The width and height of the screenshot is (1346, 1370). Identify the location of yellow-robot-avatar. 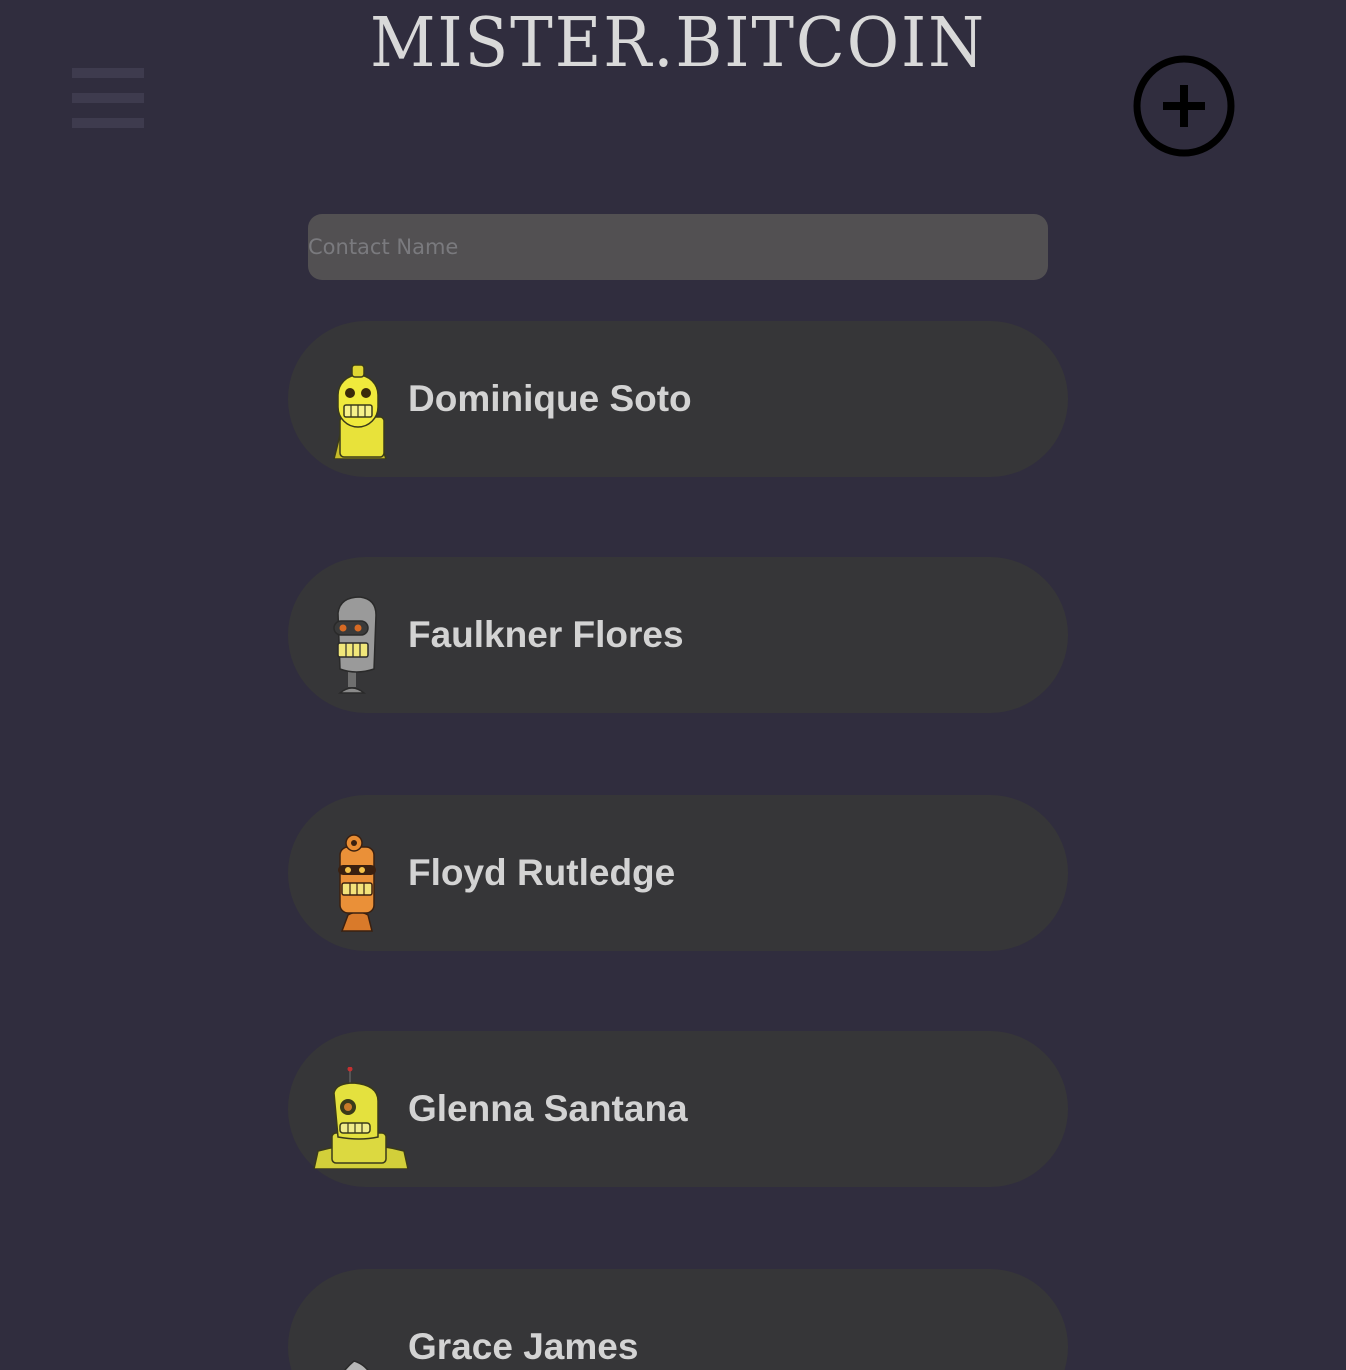
(360, 411).